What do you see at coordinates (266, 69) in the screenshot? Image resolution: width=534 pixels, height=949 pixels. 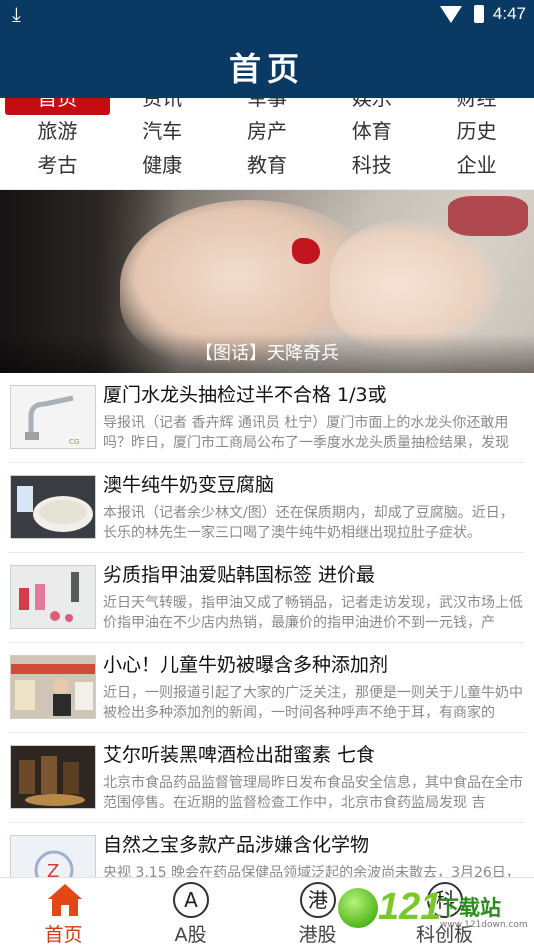 I see `page-title: 首页` at bounding box center [266, 69].